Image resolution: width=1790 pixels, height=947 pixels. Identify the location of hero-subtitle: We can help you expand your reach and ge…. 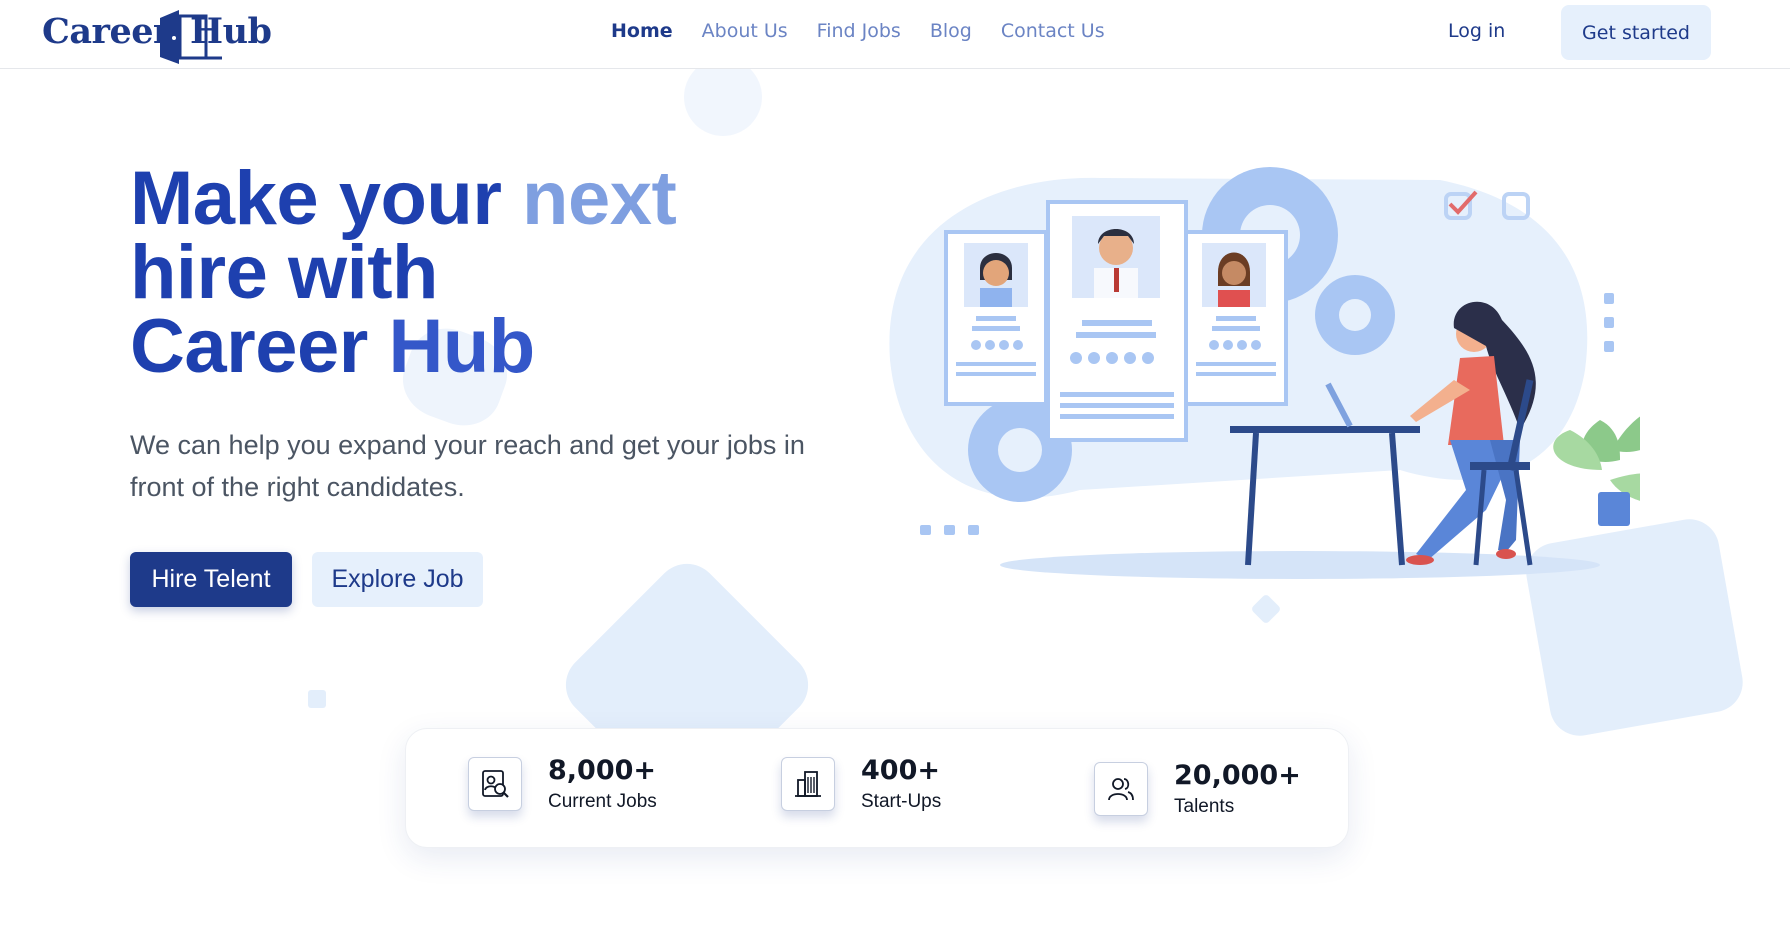
(467, 466).